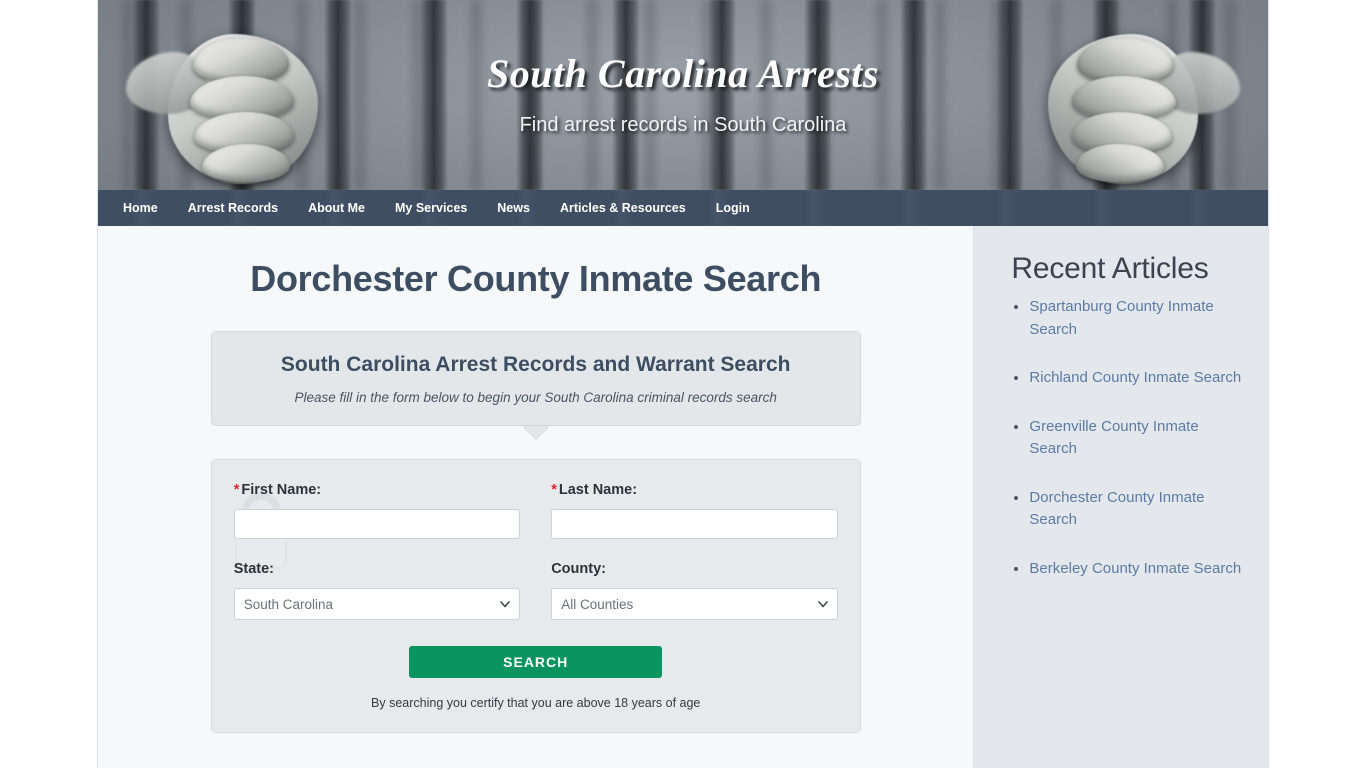 Image resolution: width=1366 pixels, height=768 pixels. Describe the element at coordinates (1113, 438) in the screenshot. I see `sidebar-link-greenville: Greenville County Inmate Search` at that location.